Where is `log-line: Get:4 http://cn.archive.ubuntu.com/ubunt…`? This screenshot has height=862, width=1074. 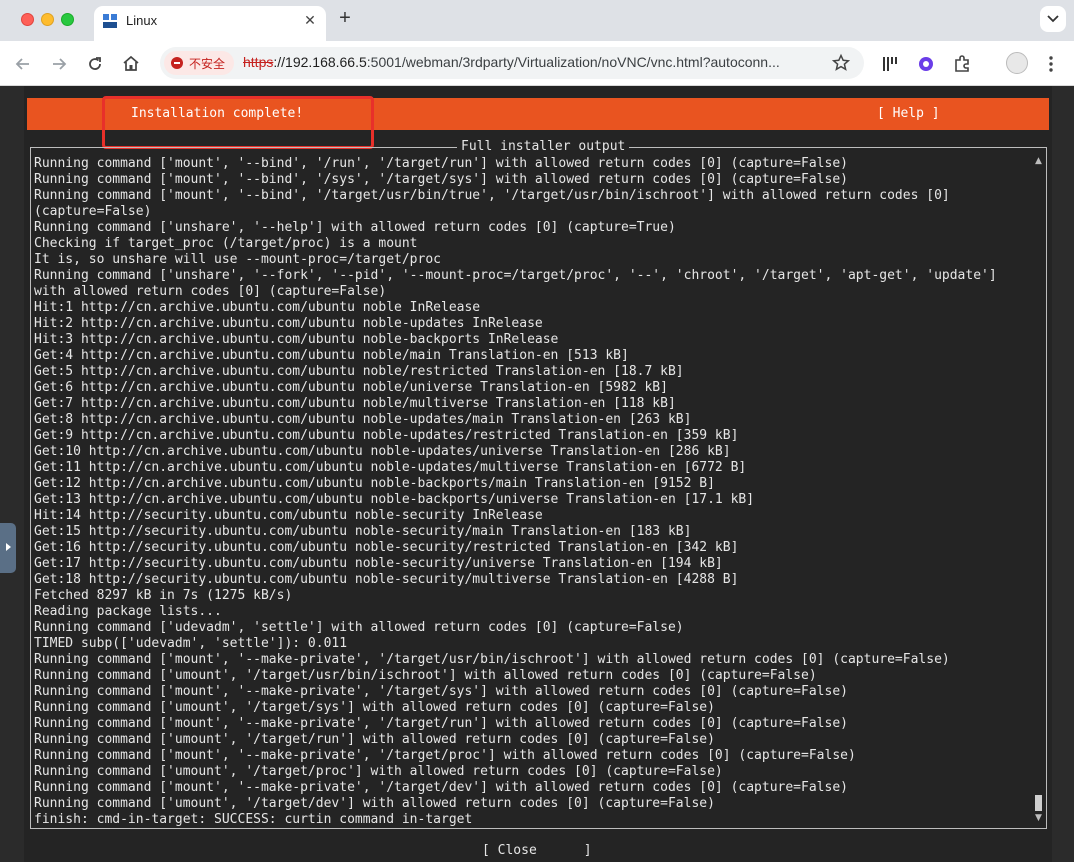 log-line: Get:4 http://cn.archive.ubuntu.com/ubunt… is located at coordinates (331, 355).